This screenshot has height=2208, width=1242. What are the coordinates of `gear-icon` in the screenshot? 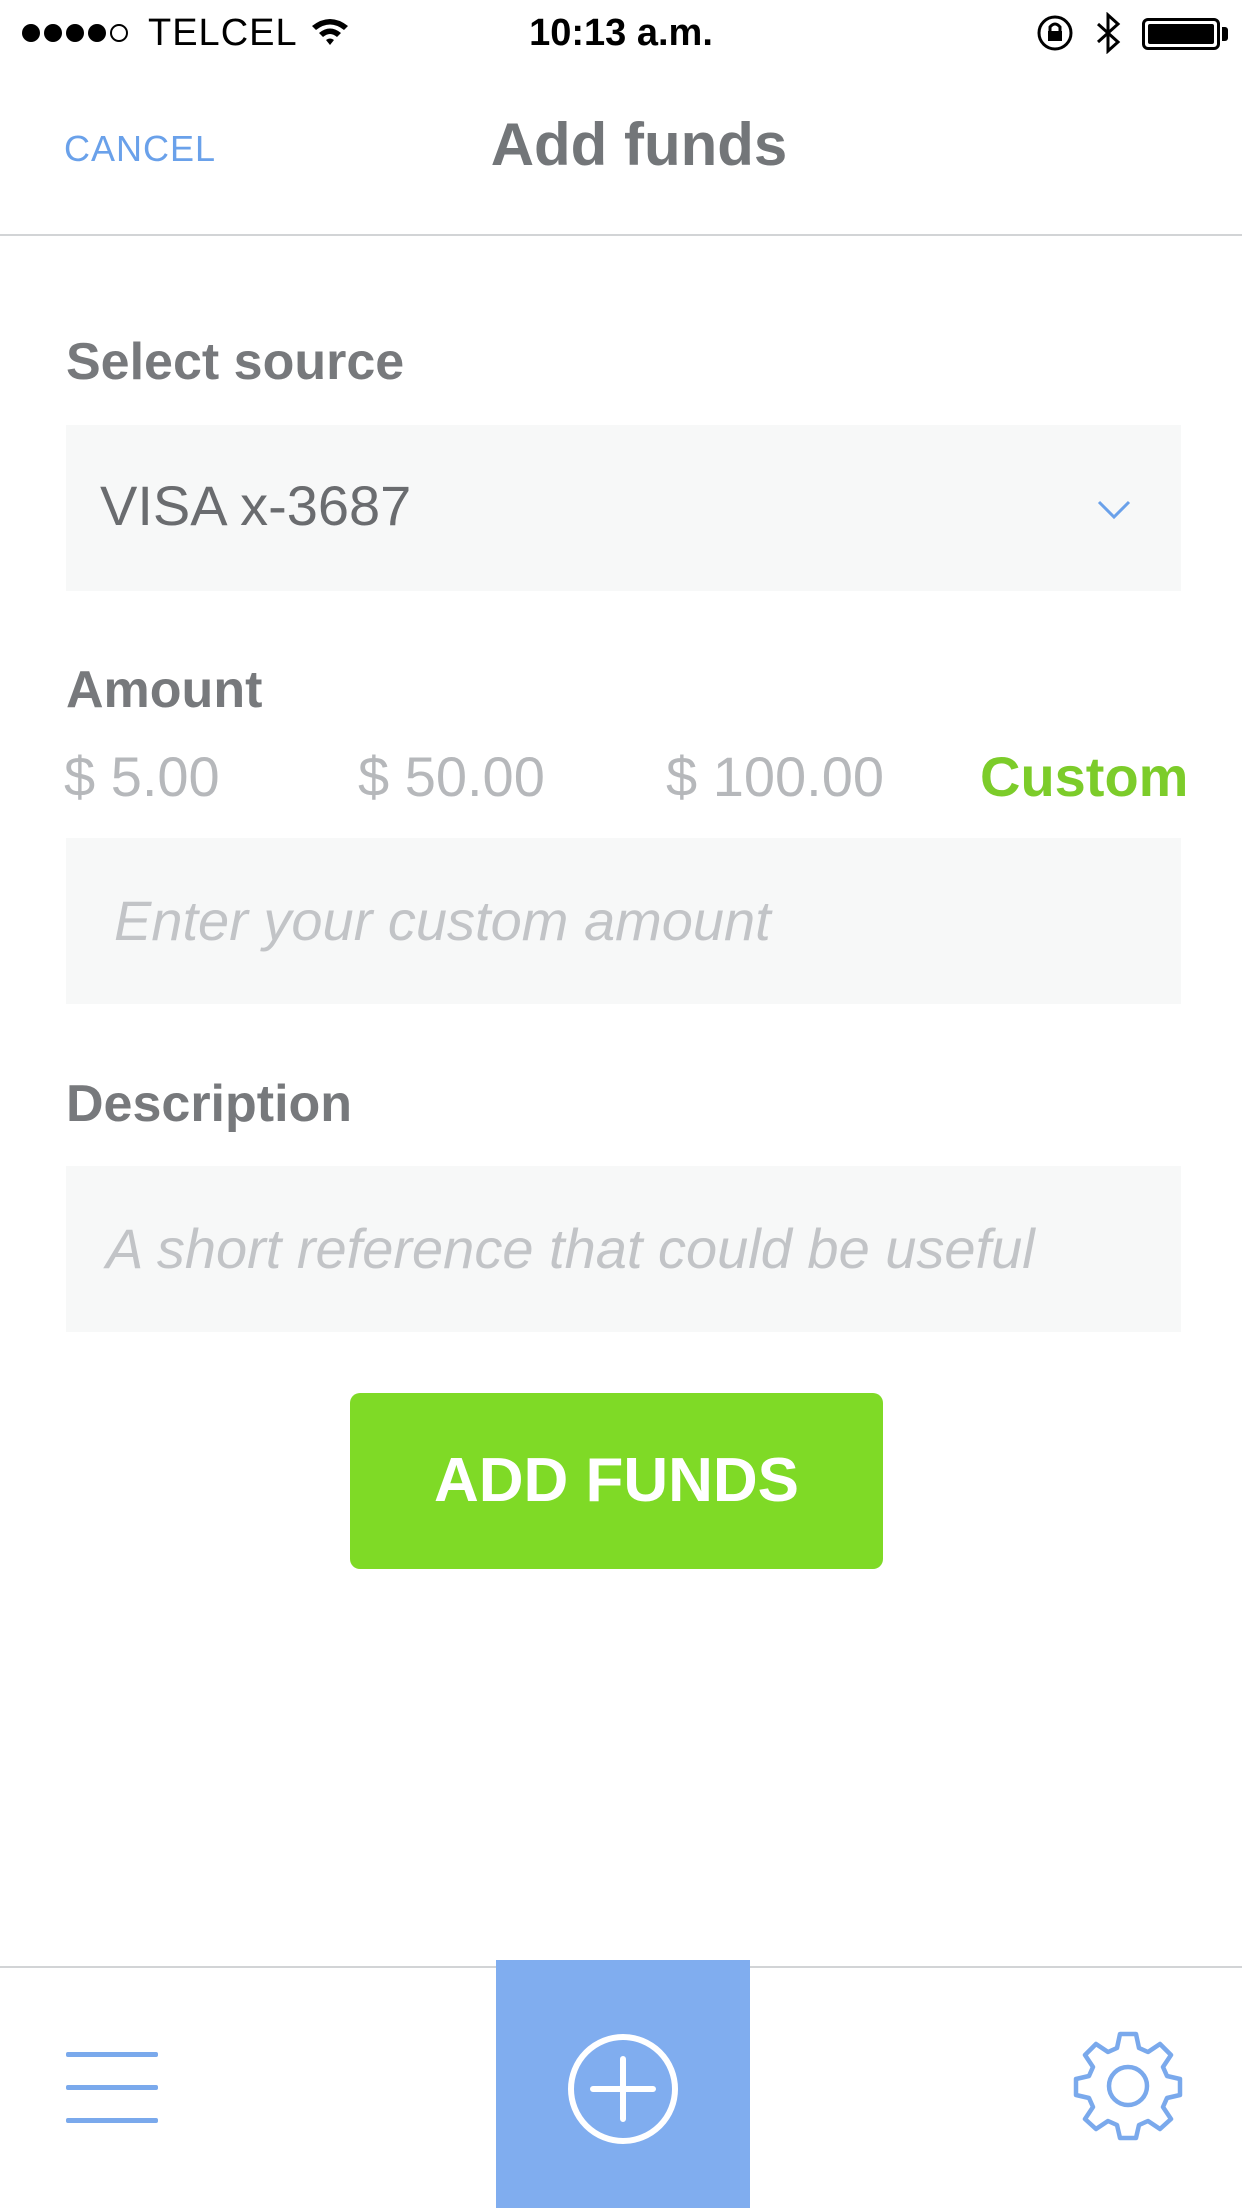 It's located at (1128, 2086).